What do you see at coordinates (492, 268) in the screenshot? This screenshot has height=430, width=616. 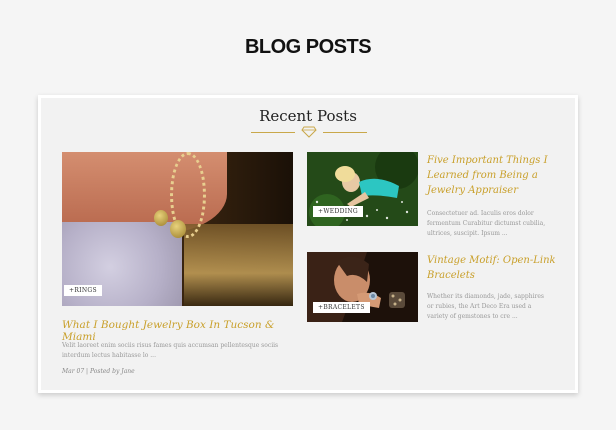 I see `post-title: Vintage Motif: Open-Link Bracelets` at bounding box center [492, 268].